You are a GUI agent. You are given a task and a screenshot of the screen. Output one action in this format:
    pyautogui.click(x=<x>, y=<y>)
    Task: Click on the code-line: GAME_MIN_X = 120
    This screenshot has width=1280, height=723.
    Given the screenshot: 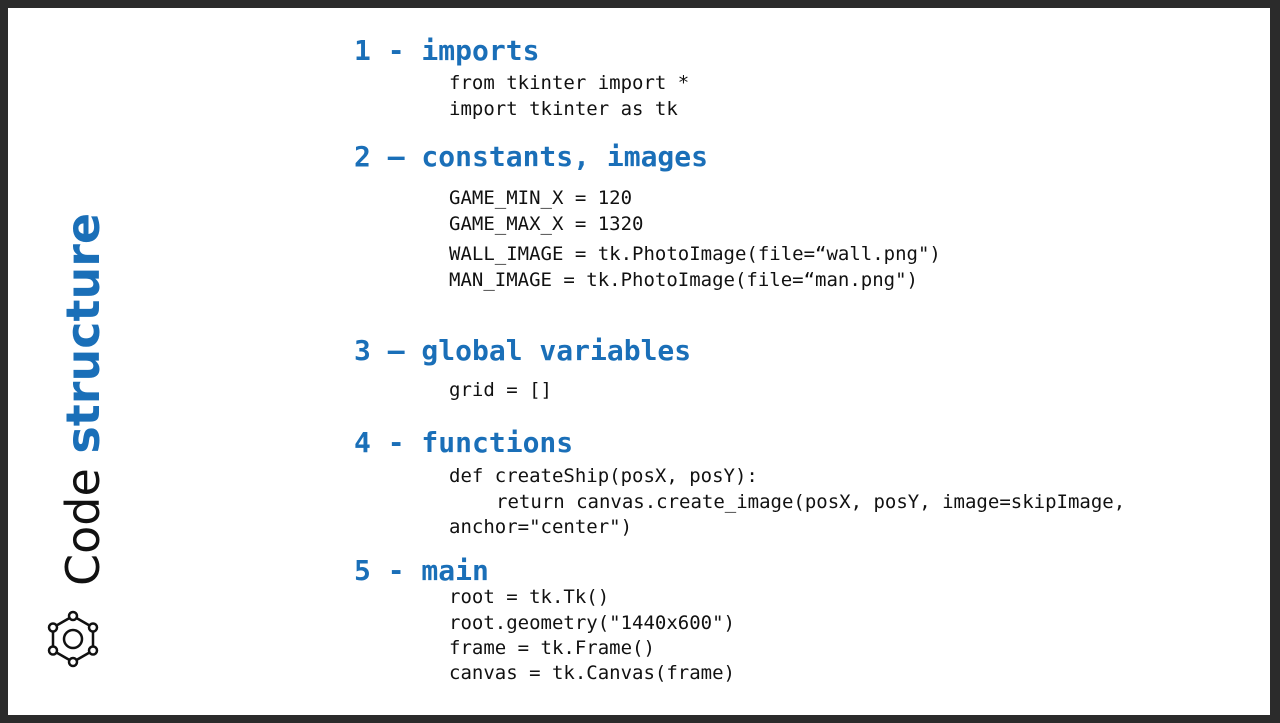 What is the action you would take?
    pyautogui.click(x=541, y=198)
    